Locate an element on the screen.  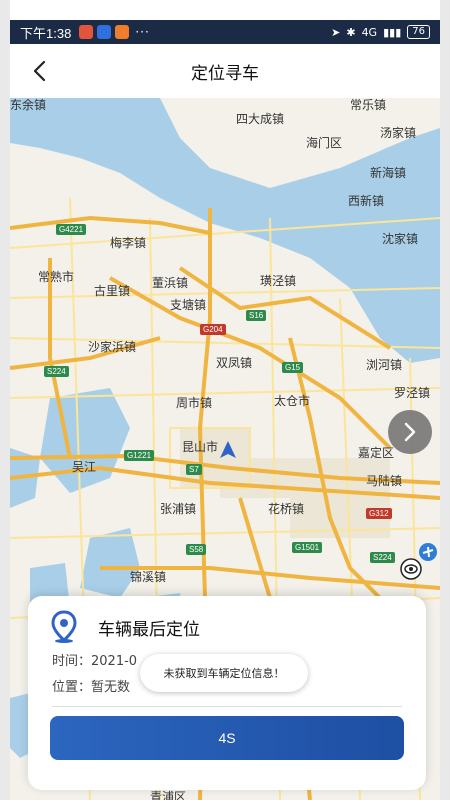
map-label: 西新镇 is located at coordinates (366, 201).